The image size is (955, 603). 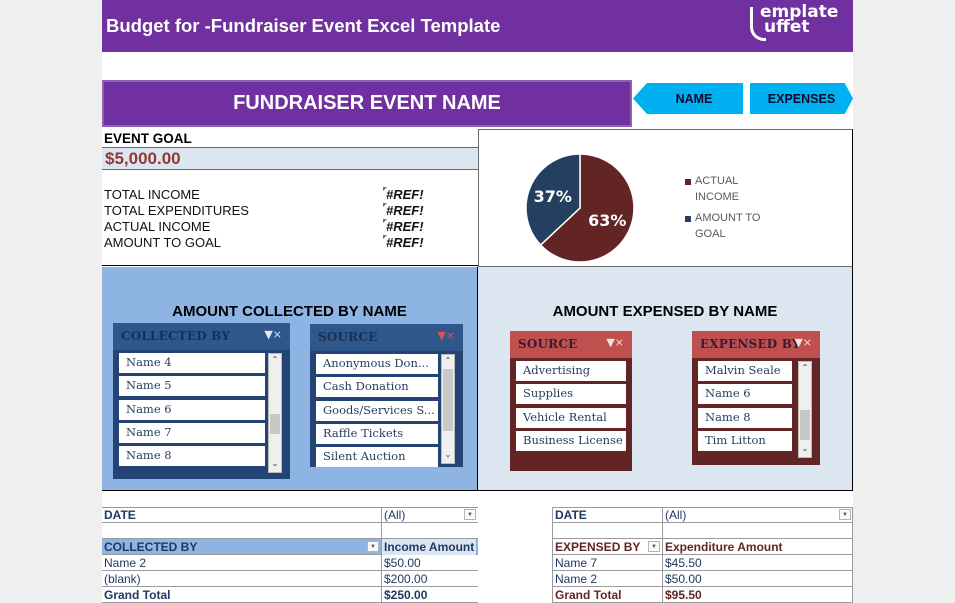 What do you see at coordinates (745, 440) in the screenshot?
I see `slicer-item: Tim Litton` at bounding box center [745, 440].